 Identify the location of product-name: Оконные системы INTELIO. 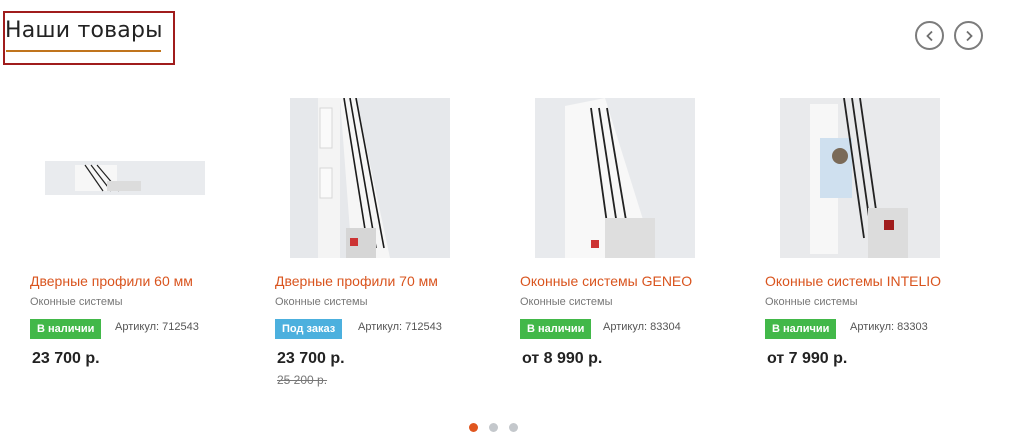
(853, 281).